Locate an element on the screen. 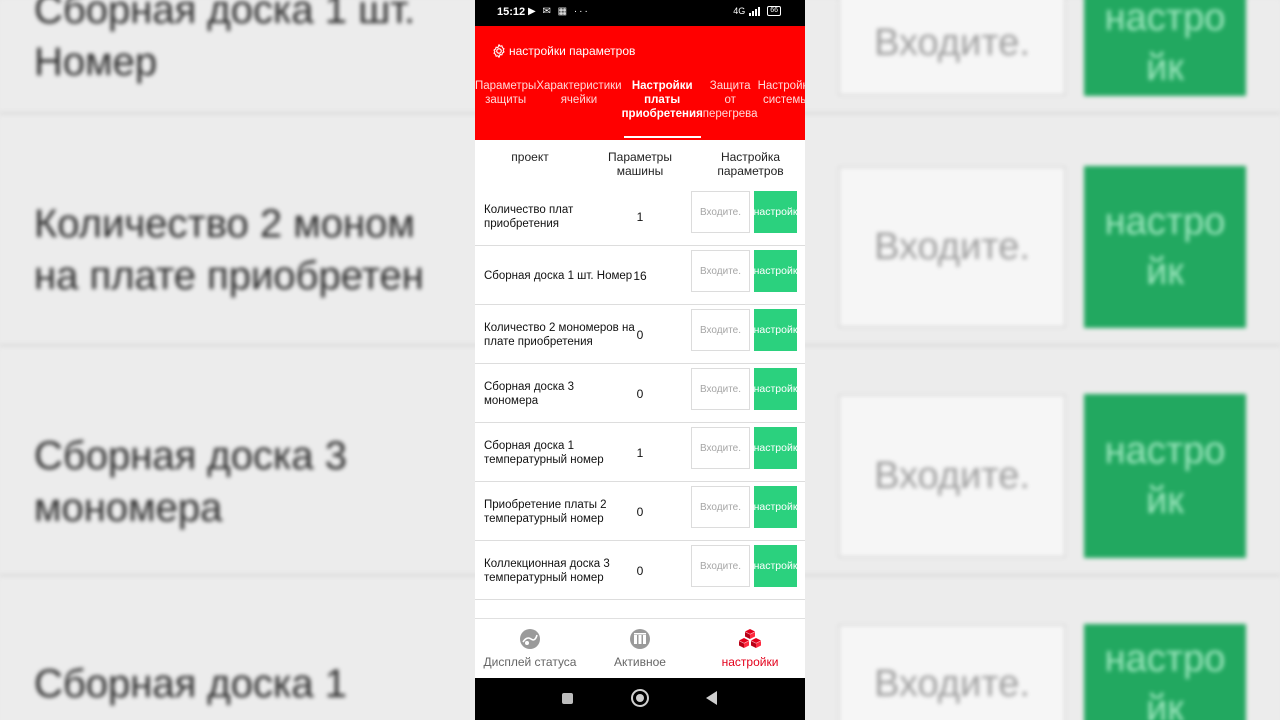 The image size is (1280, 720). bg-row-text: Количество 2 моном на плате приобретен is located at coordinates (229, 250).